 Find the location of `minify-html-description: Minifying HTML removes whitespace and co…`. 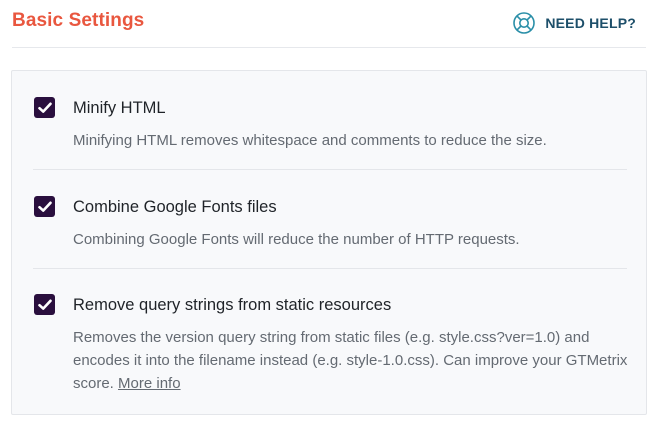

minify-html-description: Minifying HTML removes whitespace and co… is located at coordinates (310, 140).